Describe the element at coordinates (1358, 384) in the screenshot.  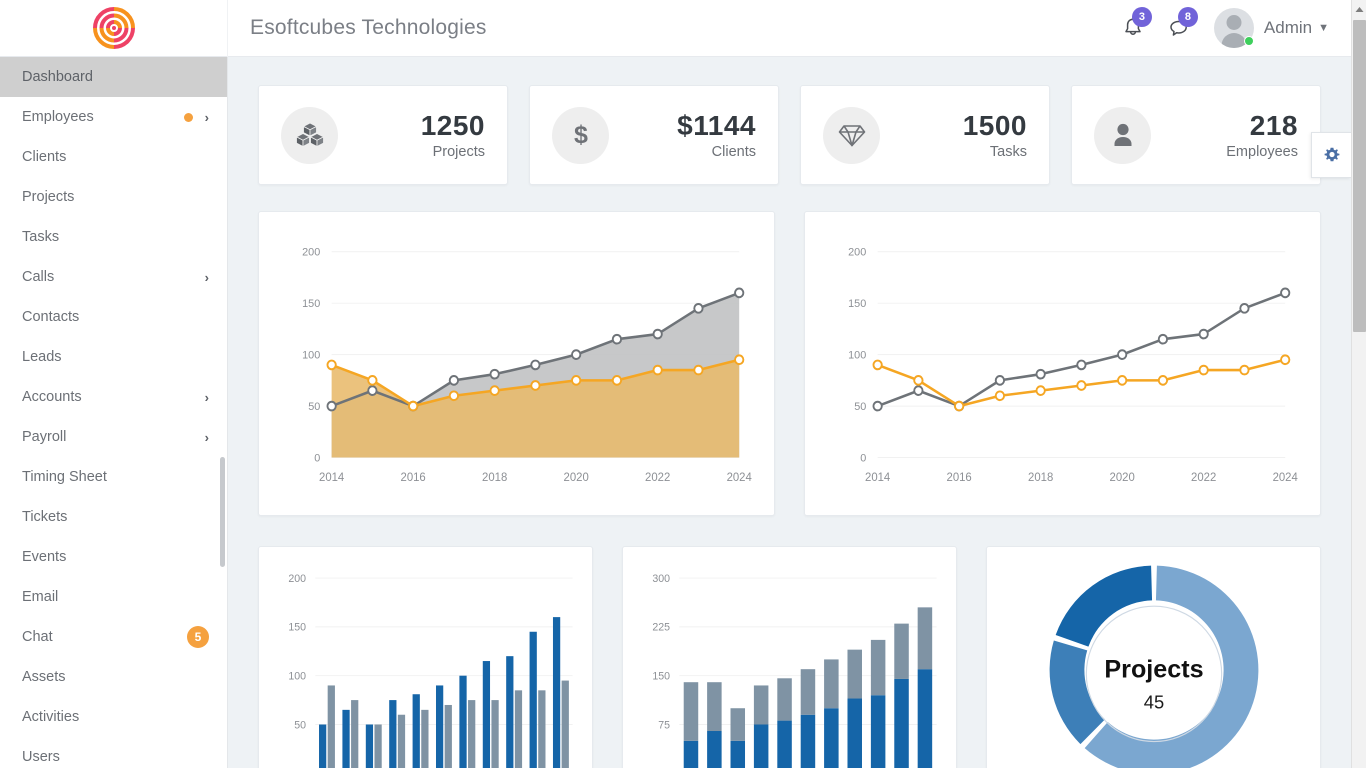
I see `page-scrollbar` at that location.